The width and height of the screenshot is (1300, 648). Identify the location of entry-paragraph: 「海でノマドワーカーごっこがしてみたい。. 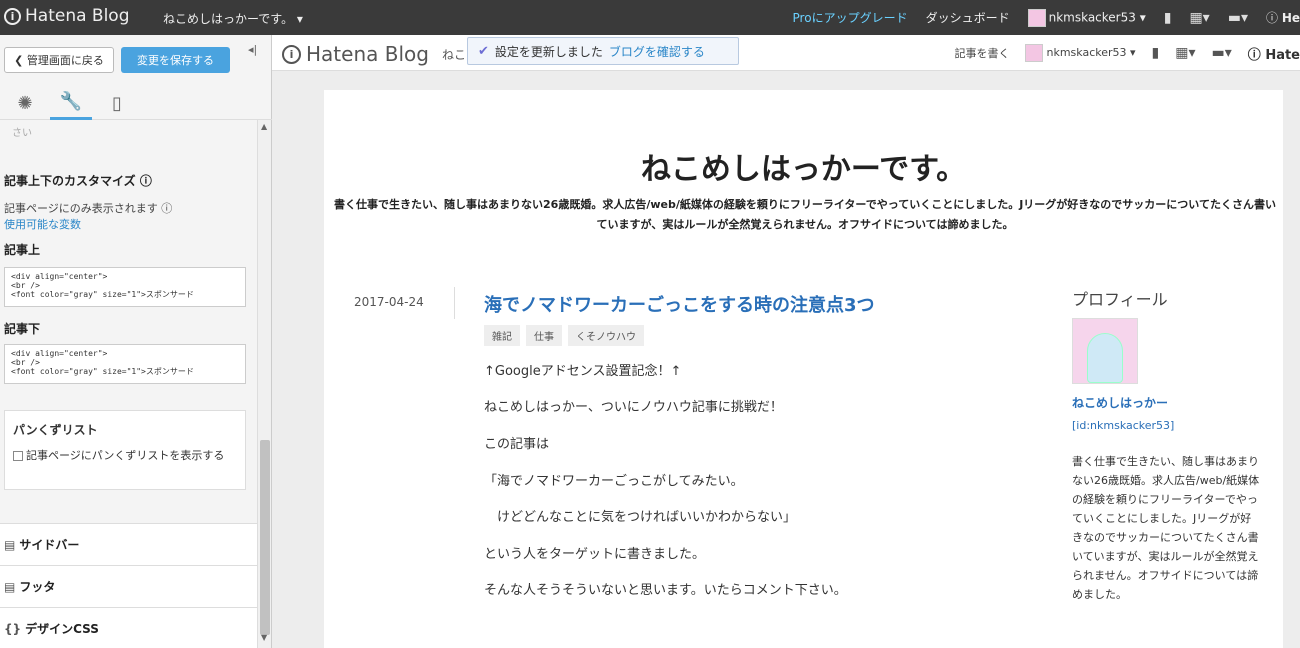
(614, 481).